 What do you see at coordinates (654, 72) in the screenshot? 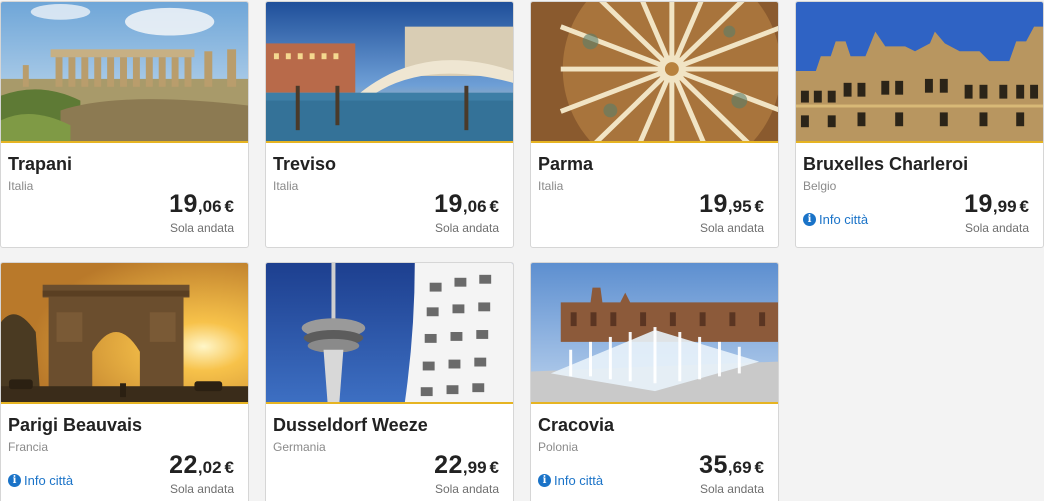
I see `parma-photo` at bounding box center [654, 72].